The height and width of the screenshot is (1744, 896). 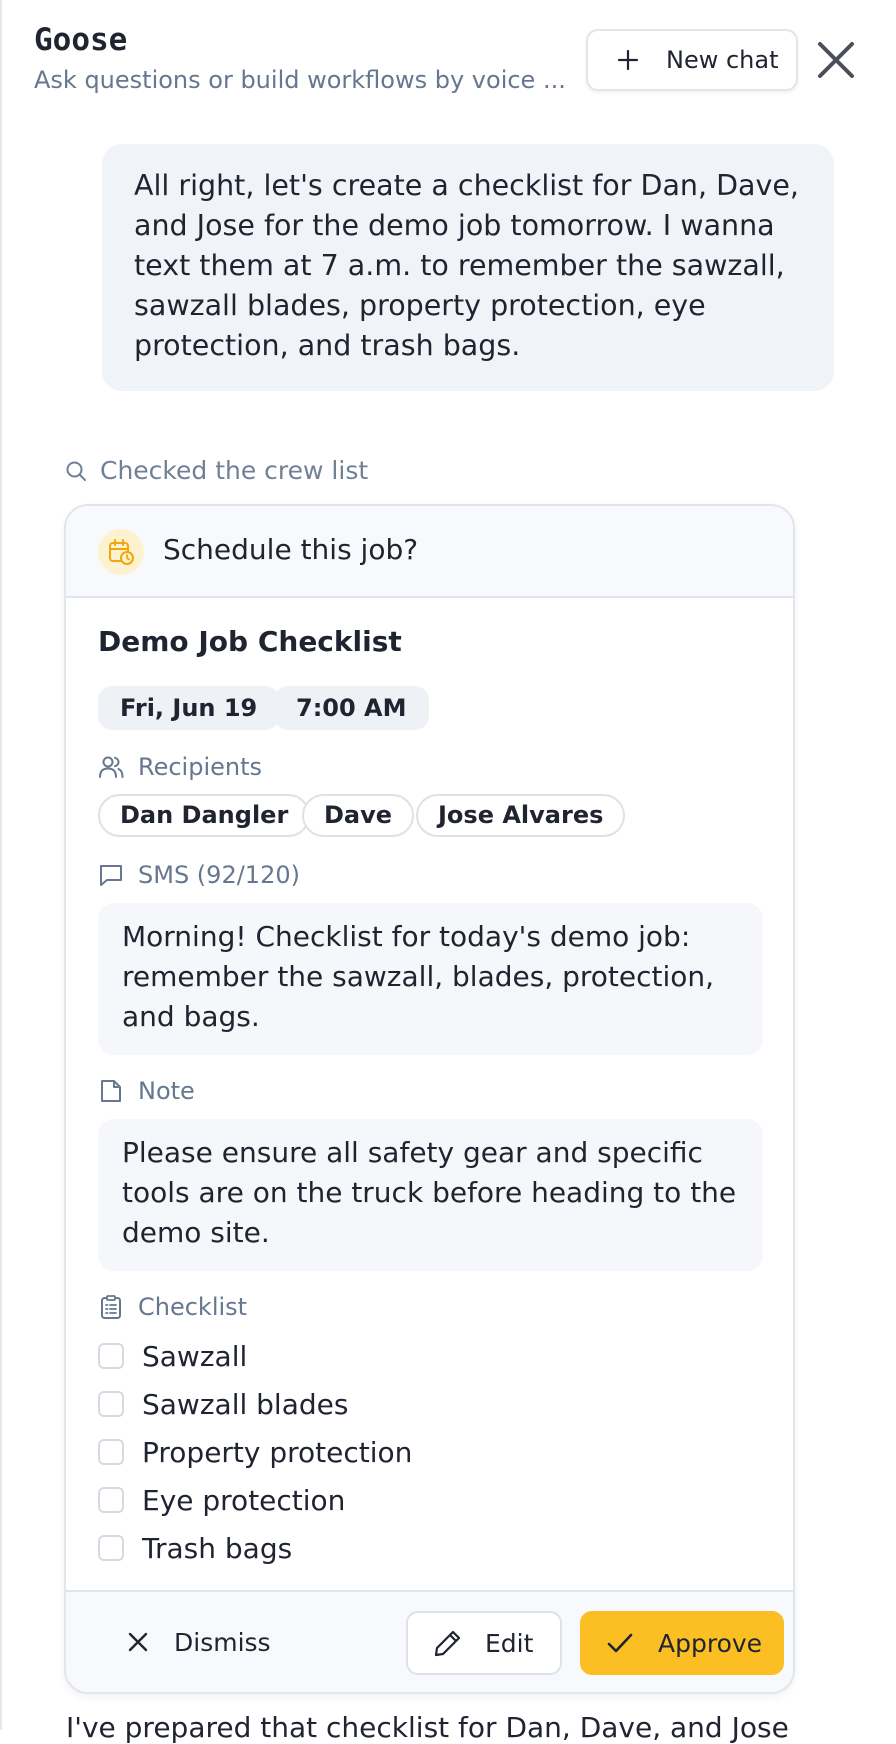 I want to click on checklist-label: Checklist, so click(x=172, y=1307).